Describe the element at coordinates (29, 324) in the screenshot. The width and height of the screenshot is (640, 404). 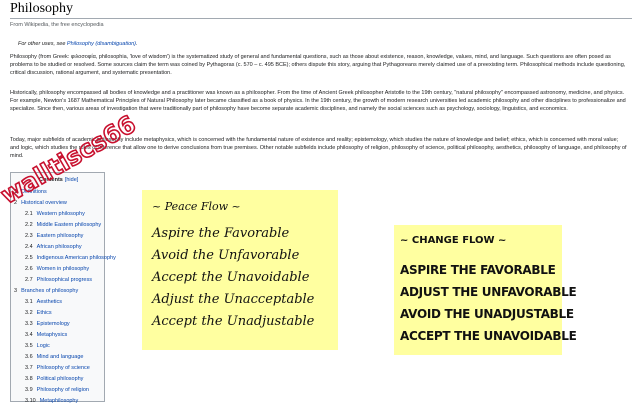
I see `toc-item-number: 3.3` at that location.